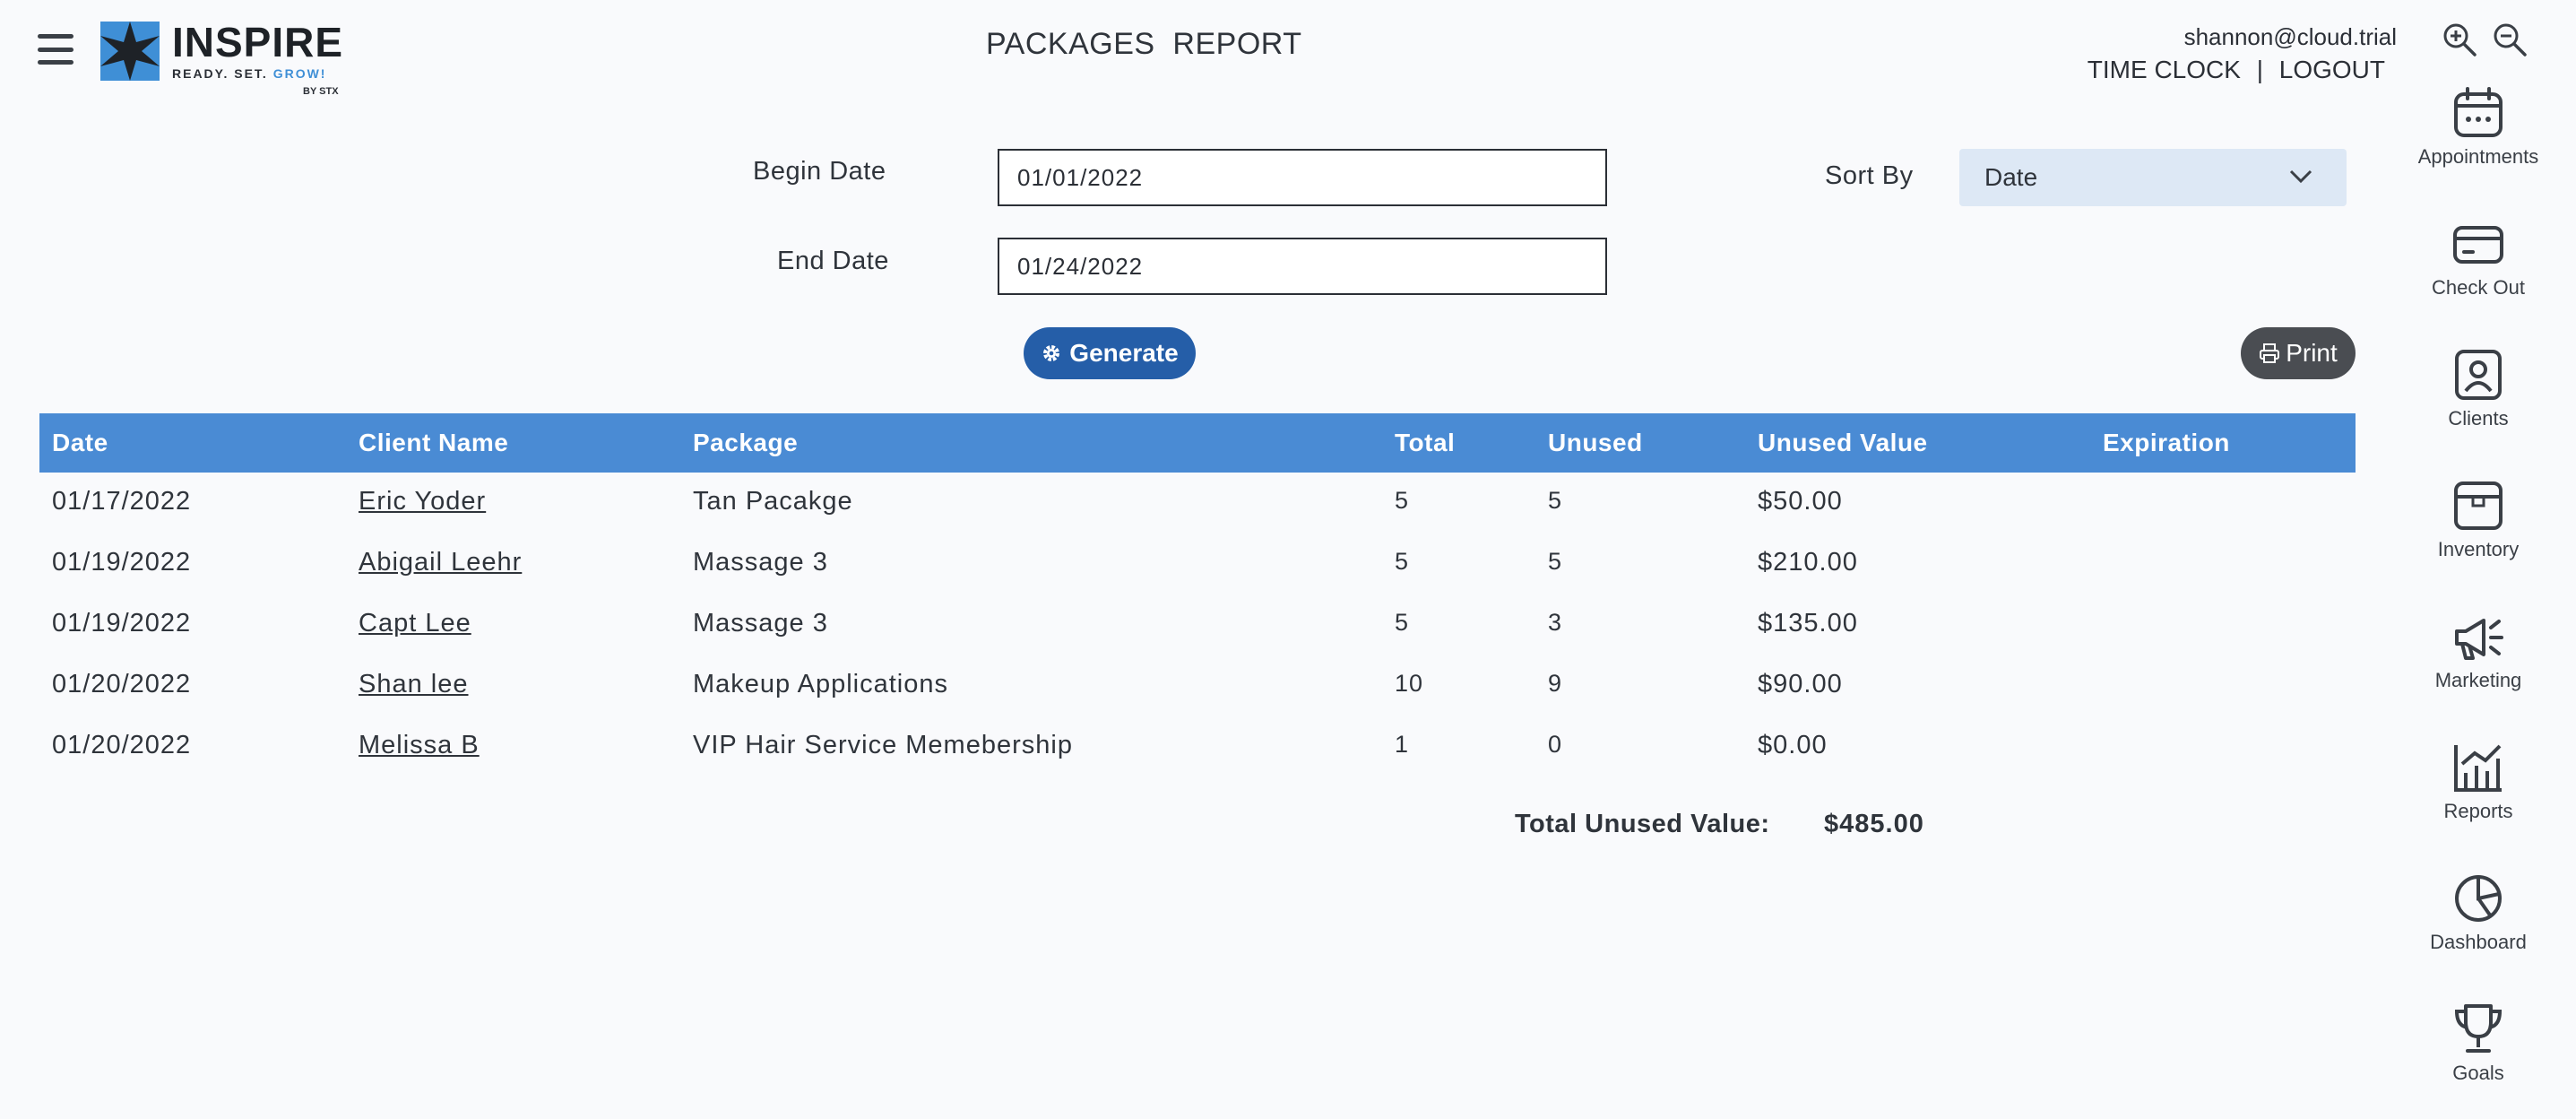  What do you see at coordinates (2478, 406) in the screenshot?
I see `nav-item-clients: Clients` at bounding box center [2478, 406].